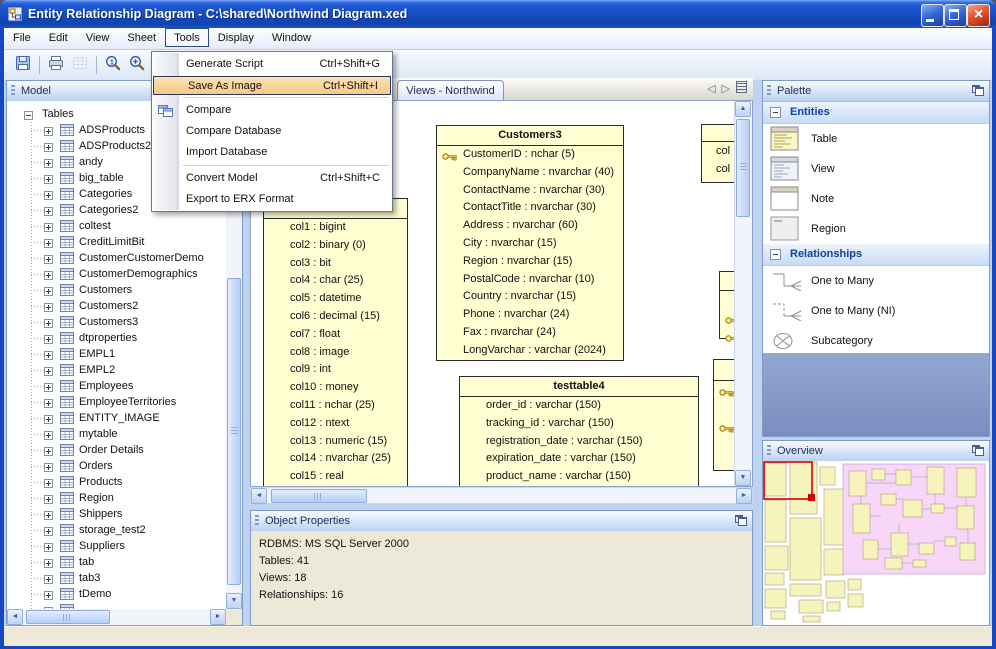  I want to click on menu-item-convert-model: Convert Model Ctrl+Shift+C, so click(272, 178).